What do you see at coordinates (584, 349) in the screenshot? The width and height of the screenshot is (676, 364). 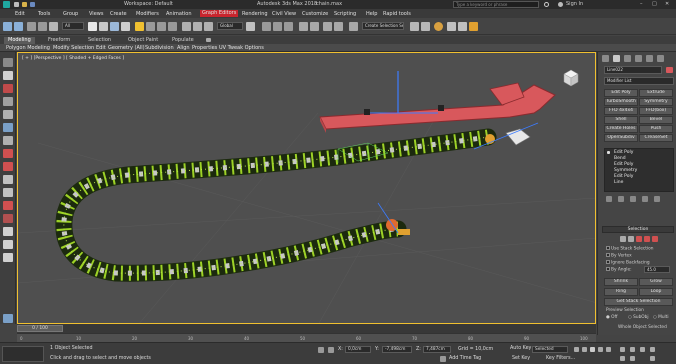 I see `previous-frame-icon` at bounding box center [584, 349].